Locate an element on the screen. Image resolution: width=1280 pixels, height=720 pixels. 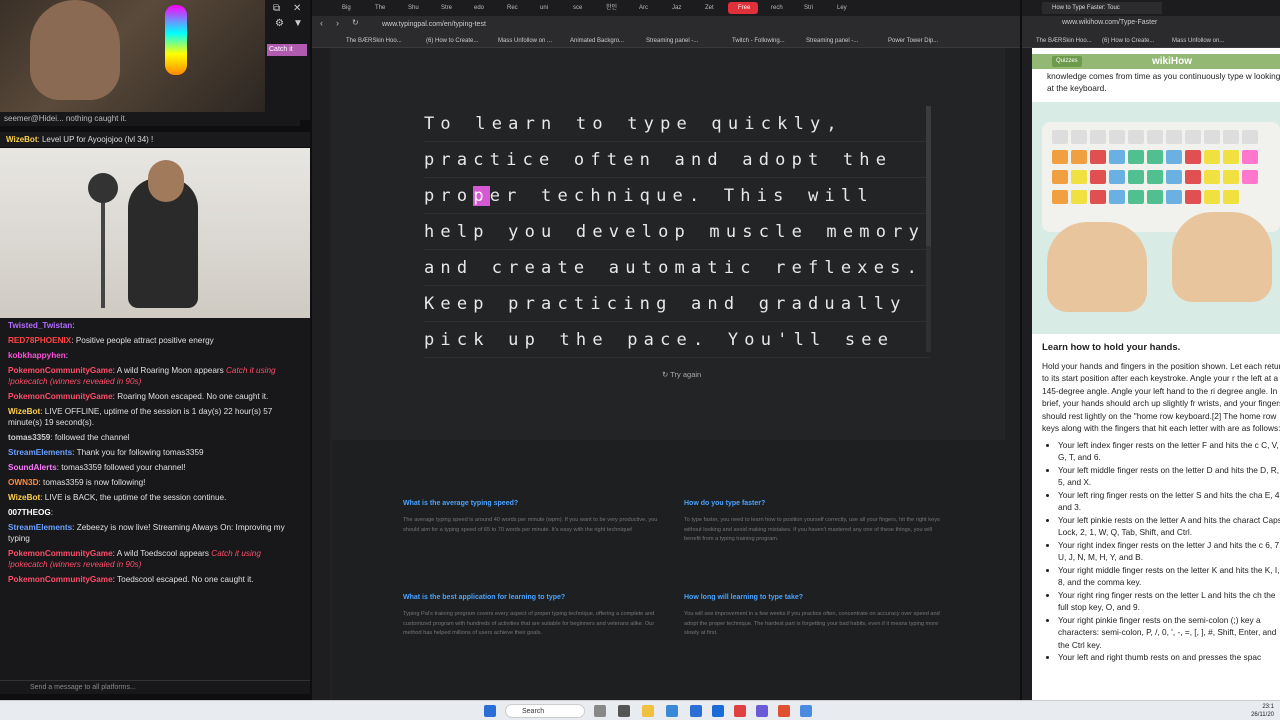
chat-username: kobkhappyhen is located at coordinates (37, 355).